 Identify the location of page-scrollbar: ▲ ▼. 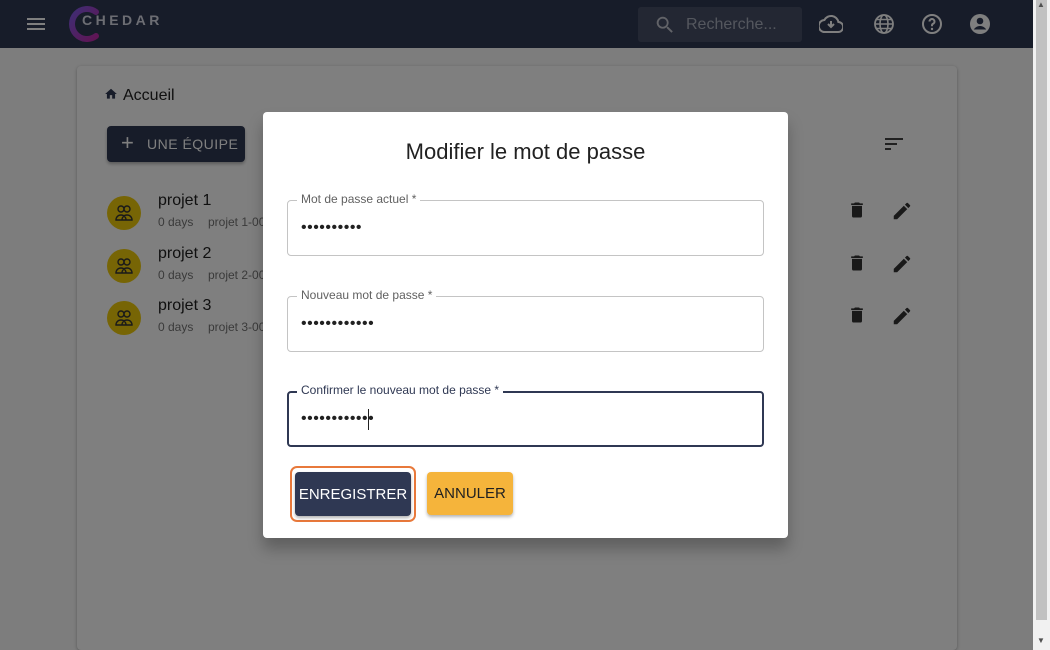
(1041, 325).